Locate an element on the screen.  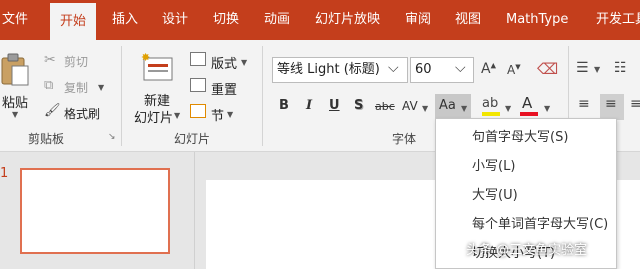
shrink-font-icon: A▼ is located at coordinates (514, 70).